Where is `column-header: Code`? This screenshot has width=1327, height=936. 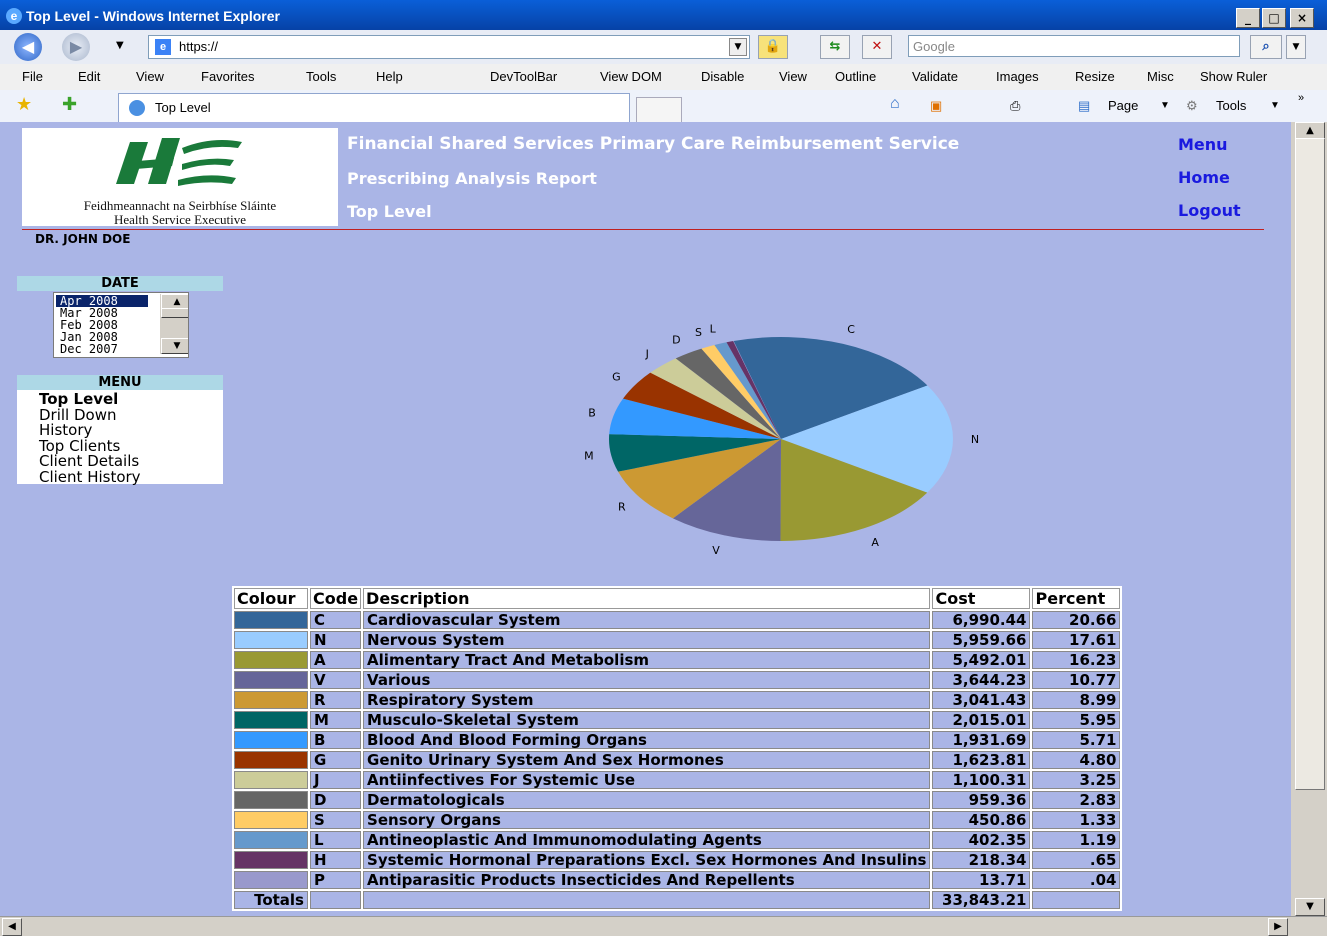 column-header: Code is located at coordinates (336, 598).